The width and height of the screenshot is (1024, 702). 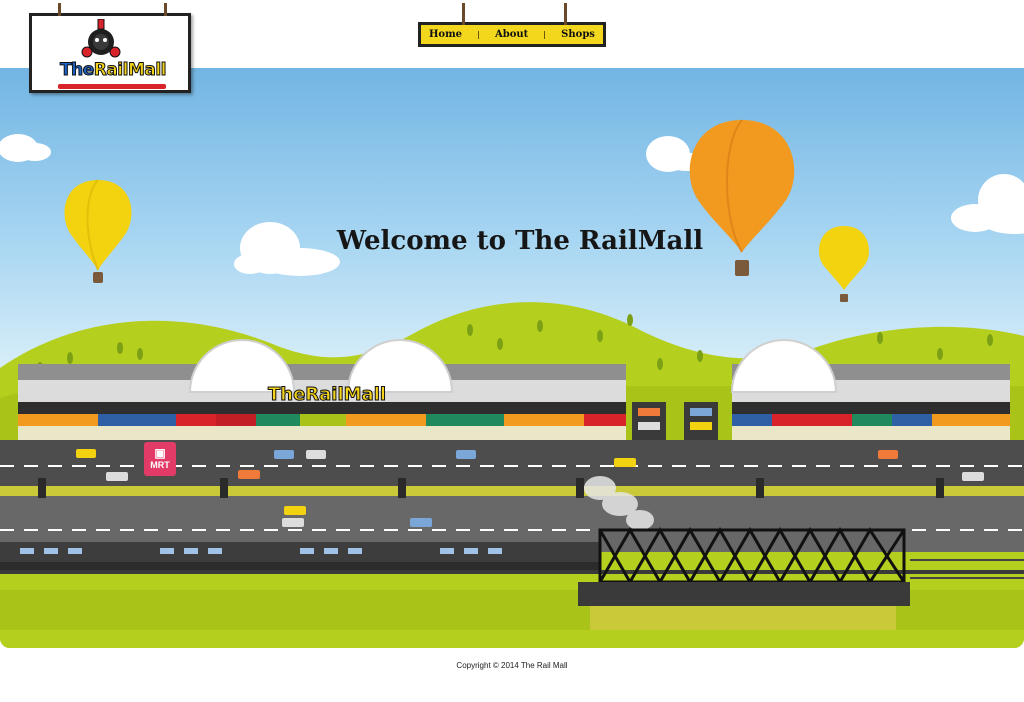 What do you see at coordinates (514, 420) in the screenshot?
I see `shop-awnings` at bounding box center [514, 420].